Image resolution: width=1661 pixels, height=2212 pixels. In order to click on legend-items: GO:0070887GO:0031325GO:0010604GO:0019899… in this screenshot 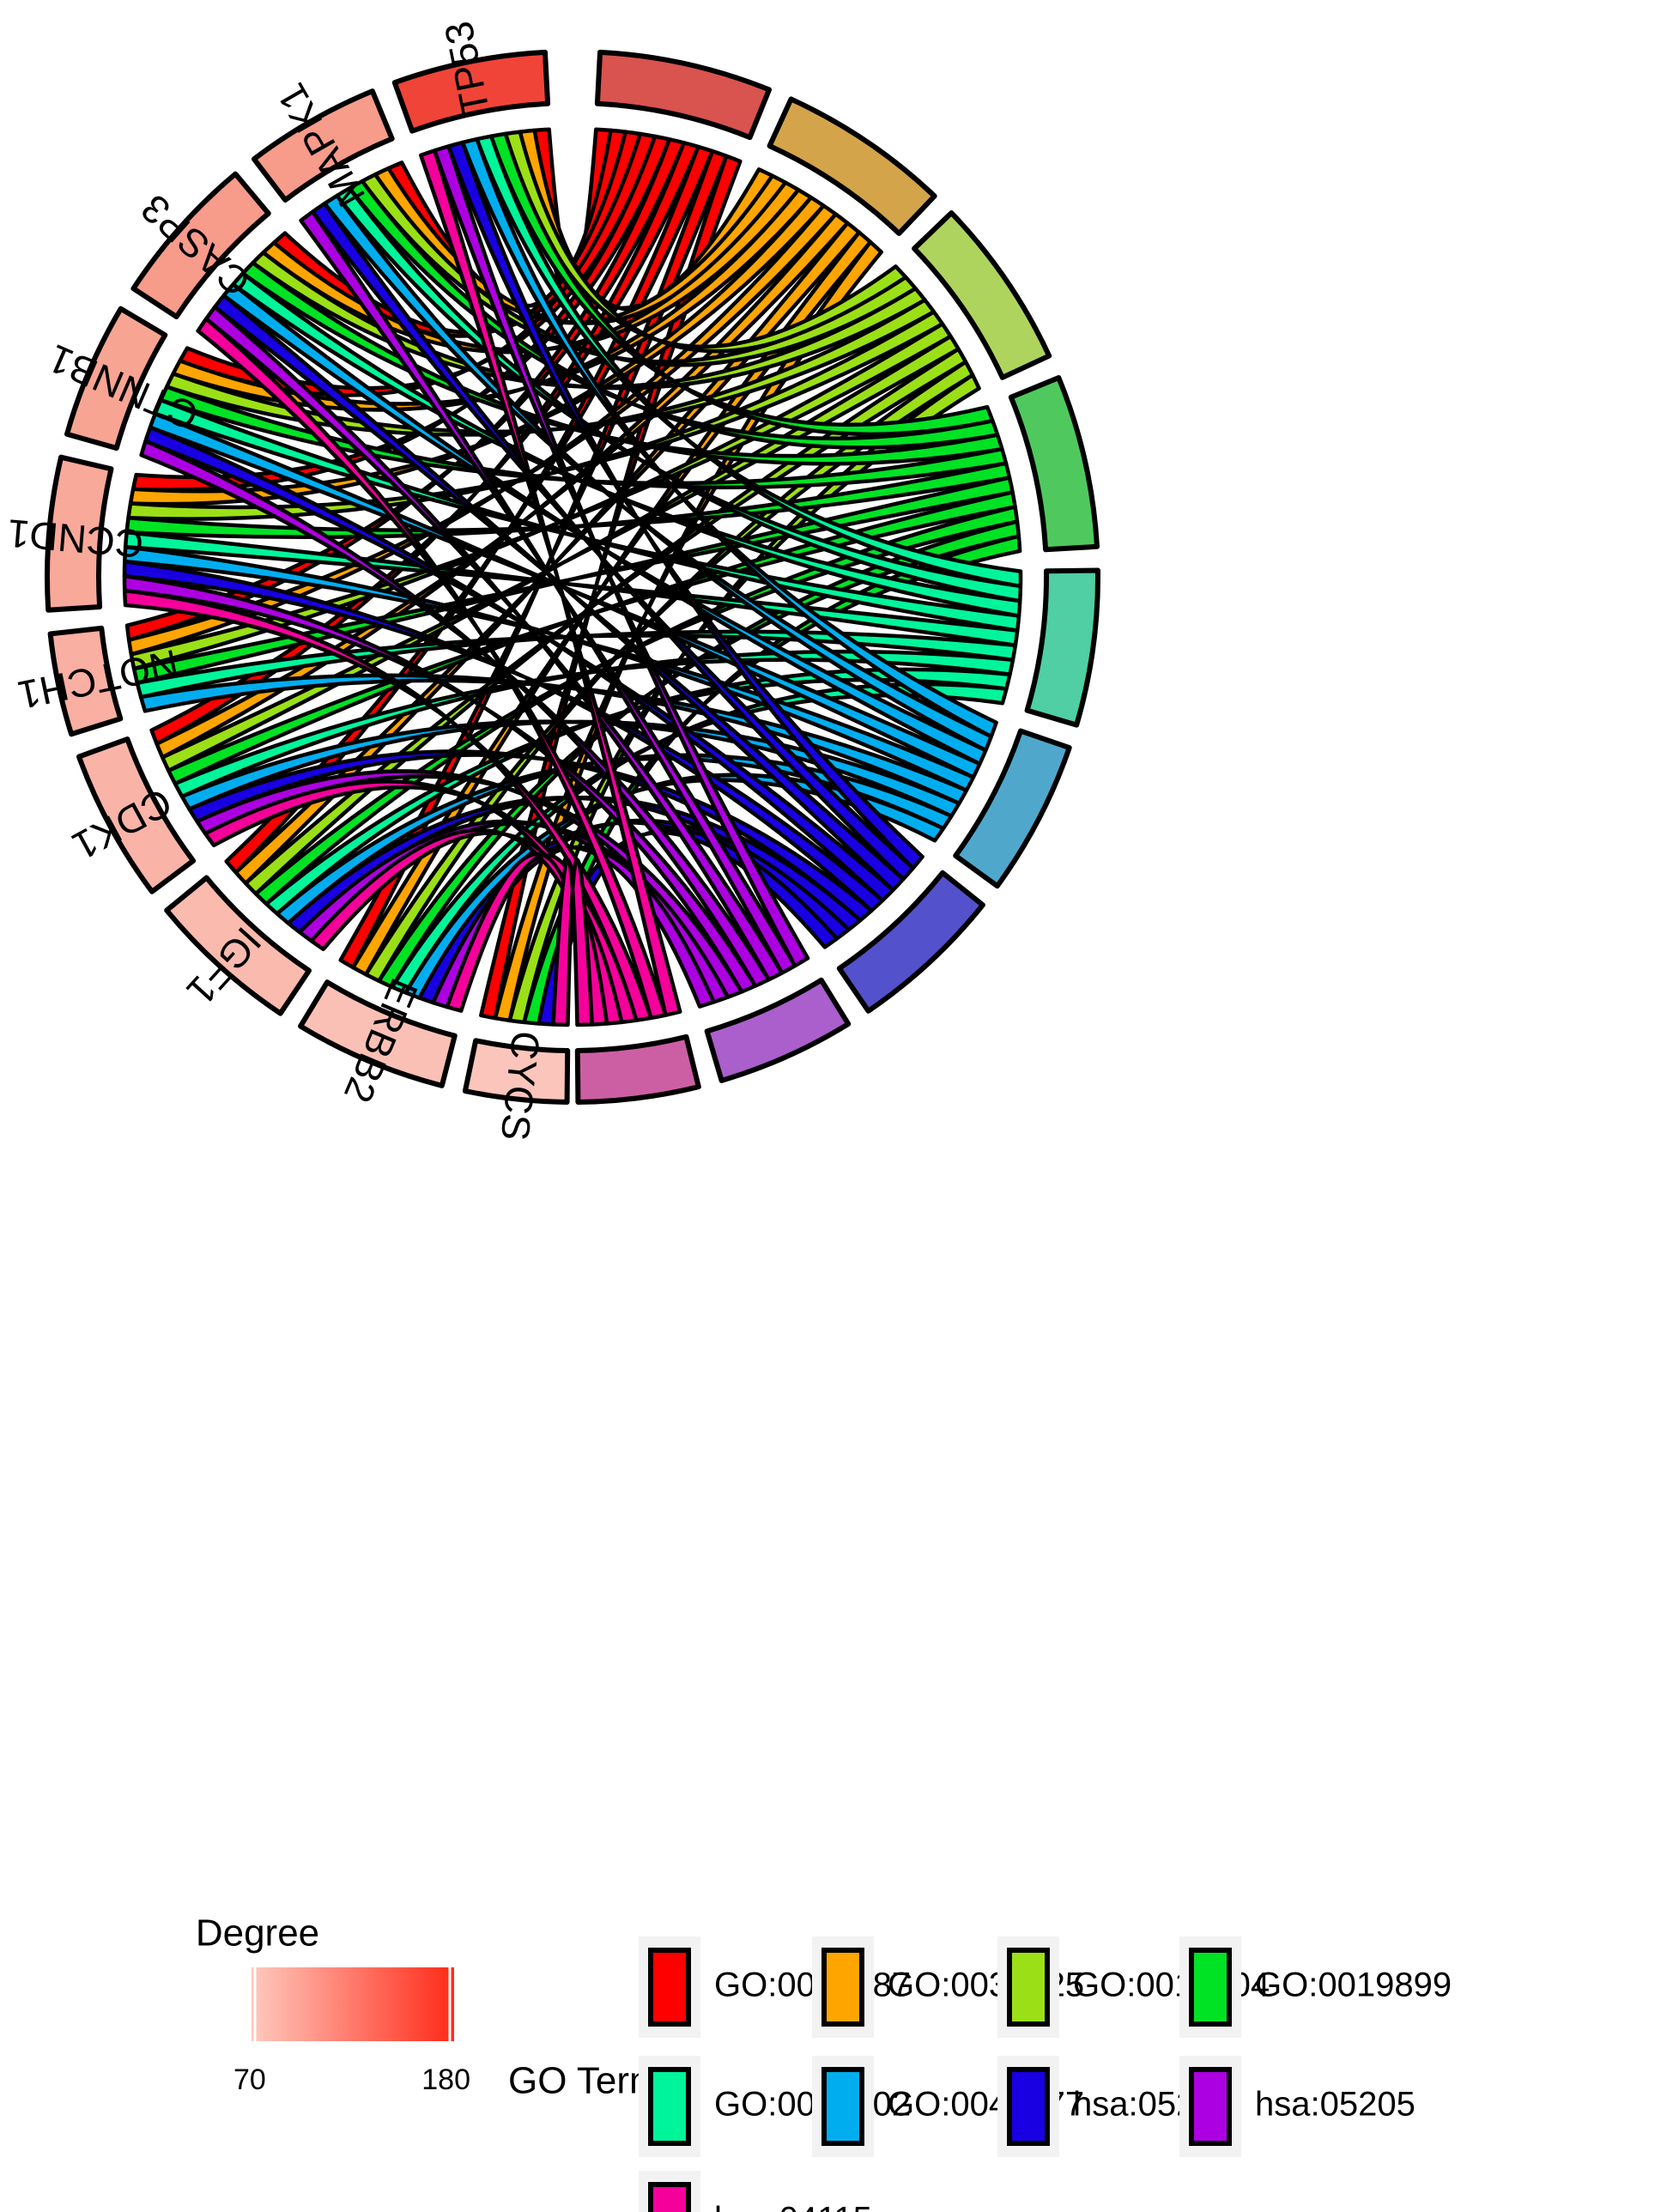, I will do `click(1045, 2074)`.